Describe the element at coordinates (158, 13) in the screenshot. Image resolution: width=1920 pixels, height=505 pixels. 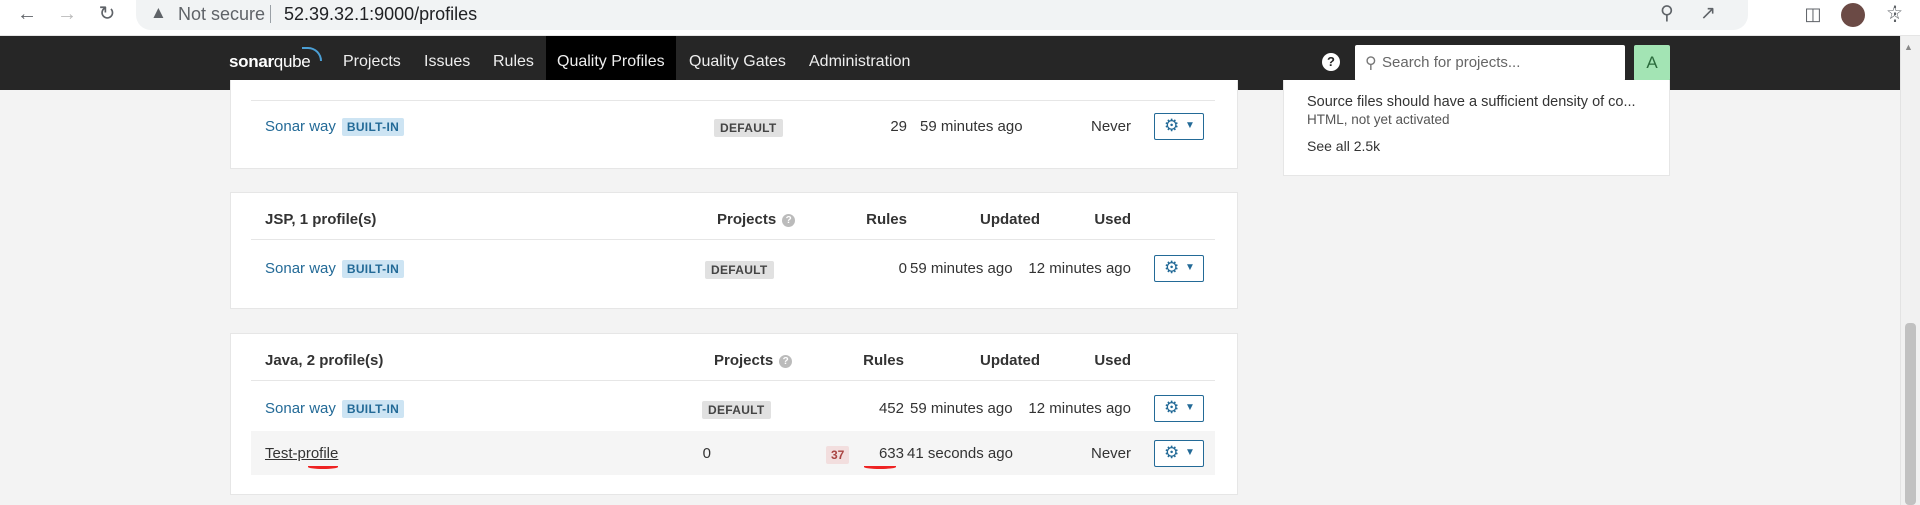
I see `warning-icon: ▲` at that location.